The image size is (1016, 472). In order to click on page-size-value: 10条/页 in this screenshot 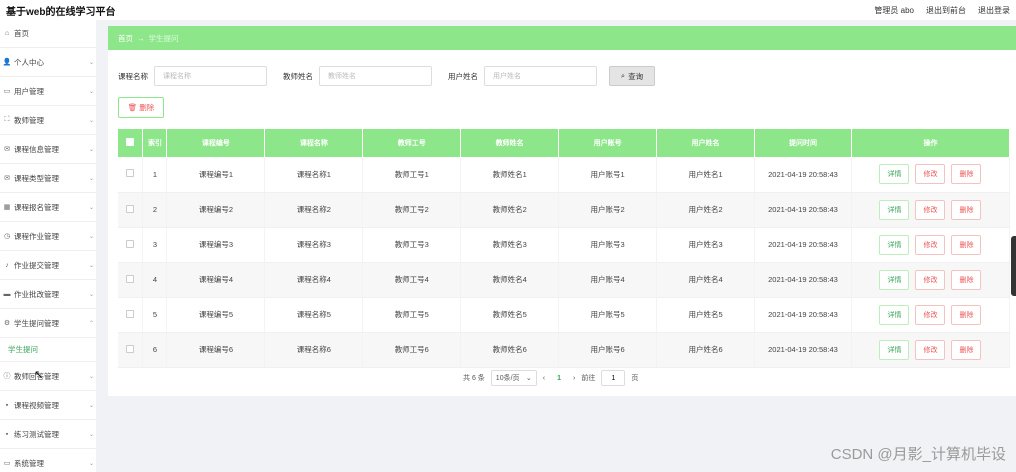, I will do `click(507, 378)`.